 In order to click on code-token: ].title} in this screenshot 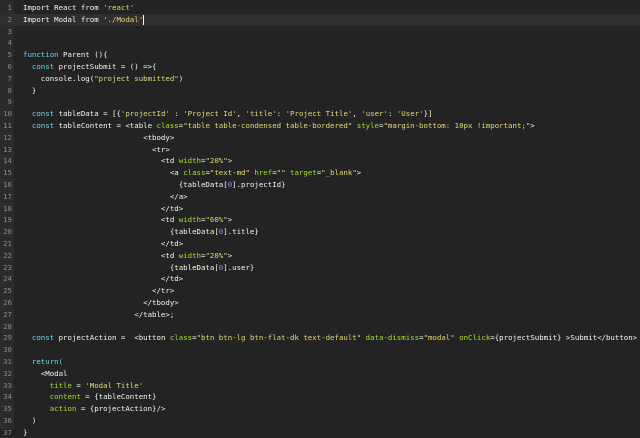, I will do `click(241, 232)`.